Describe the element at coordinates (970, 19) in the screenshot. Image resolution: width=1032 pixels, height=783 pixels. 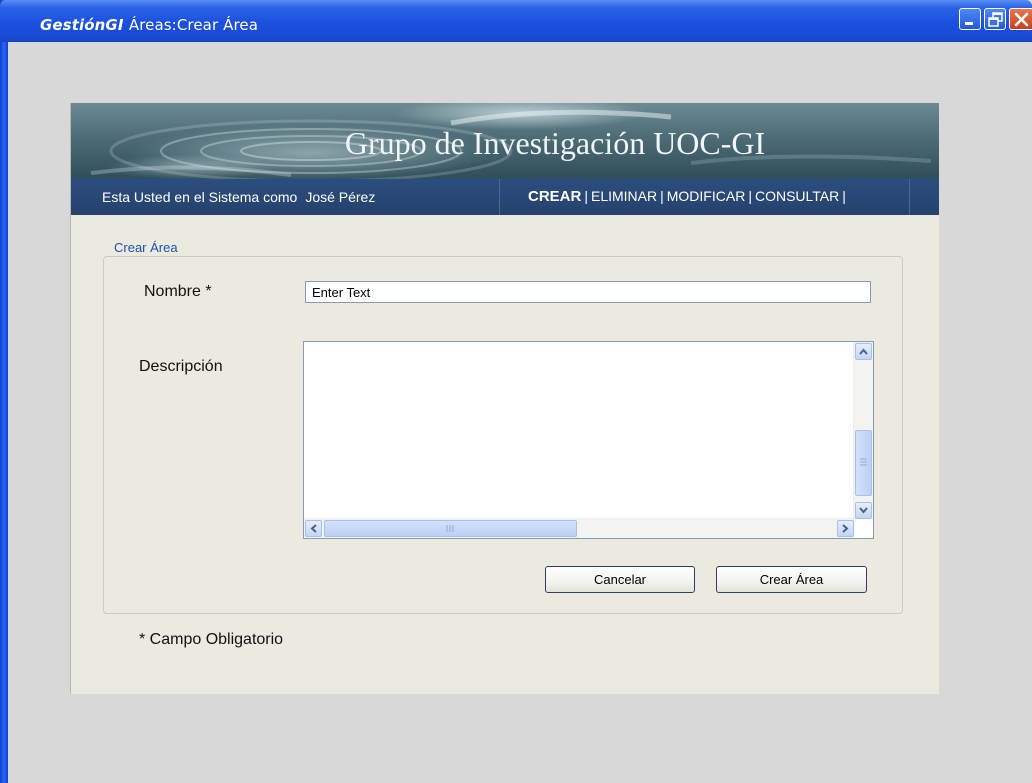
I see `minimize-button` at that location.